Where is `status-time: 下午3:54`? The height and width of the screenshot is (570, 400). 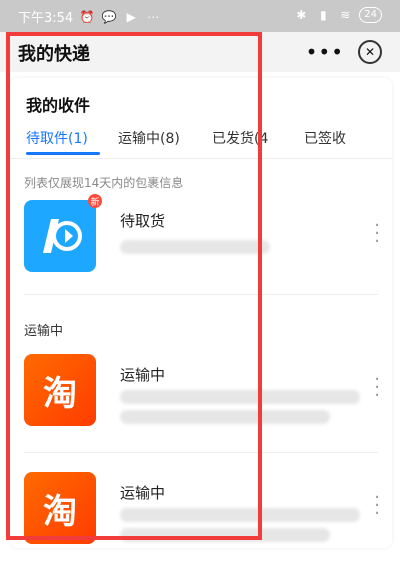
status-time: 下午3:54 is located at coordinates (46, 18).